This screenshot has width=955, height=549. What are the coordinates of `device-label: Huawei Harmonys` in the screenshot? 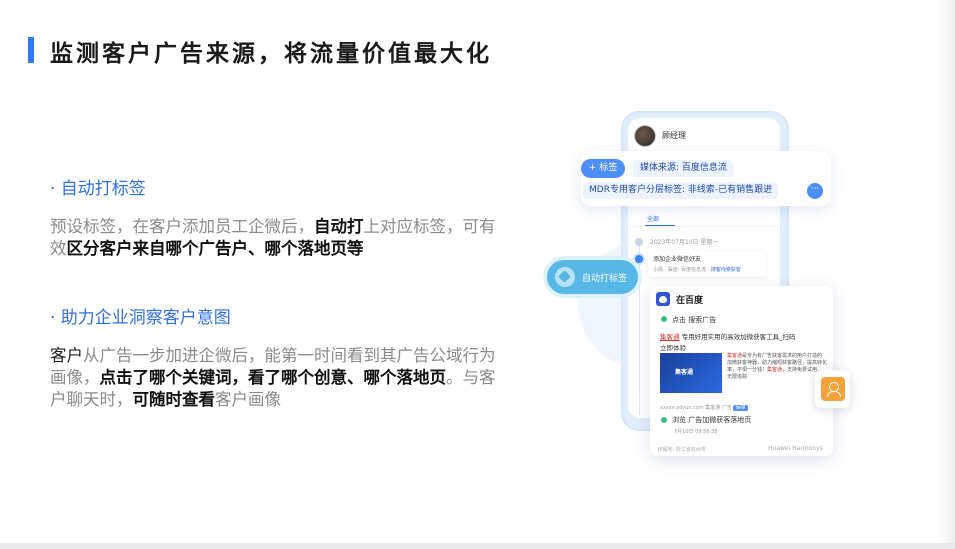 It's located at (795, 448).